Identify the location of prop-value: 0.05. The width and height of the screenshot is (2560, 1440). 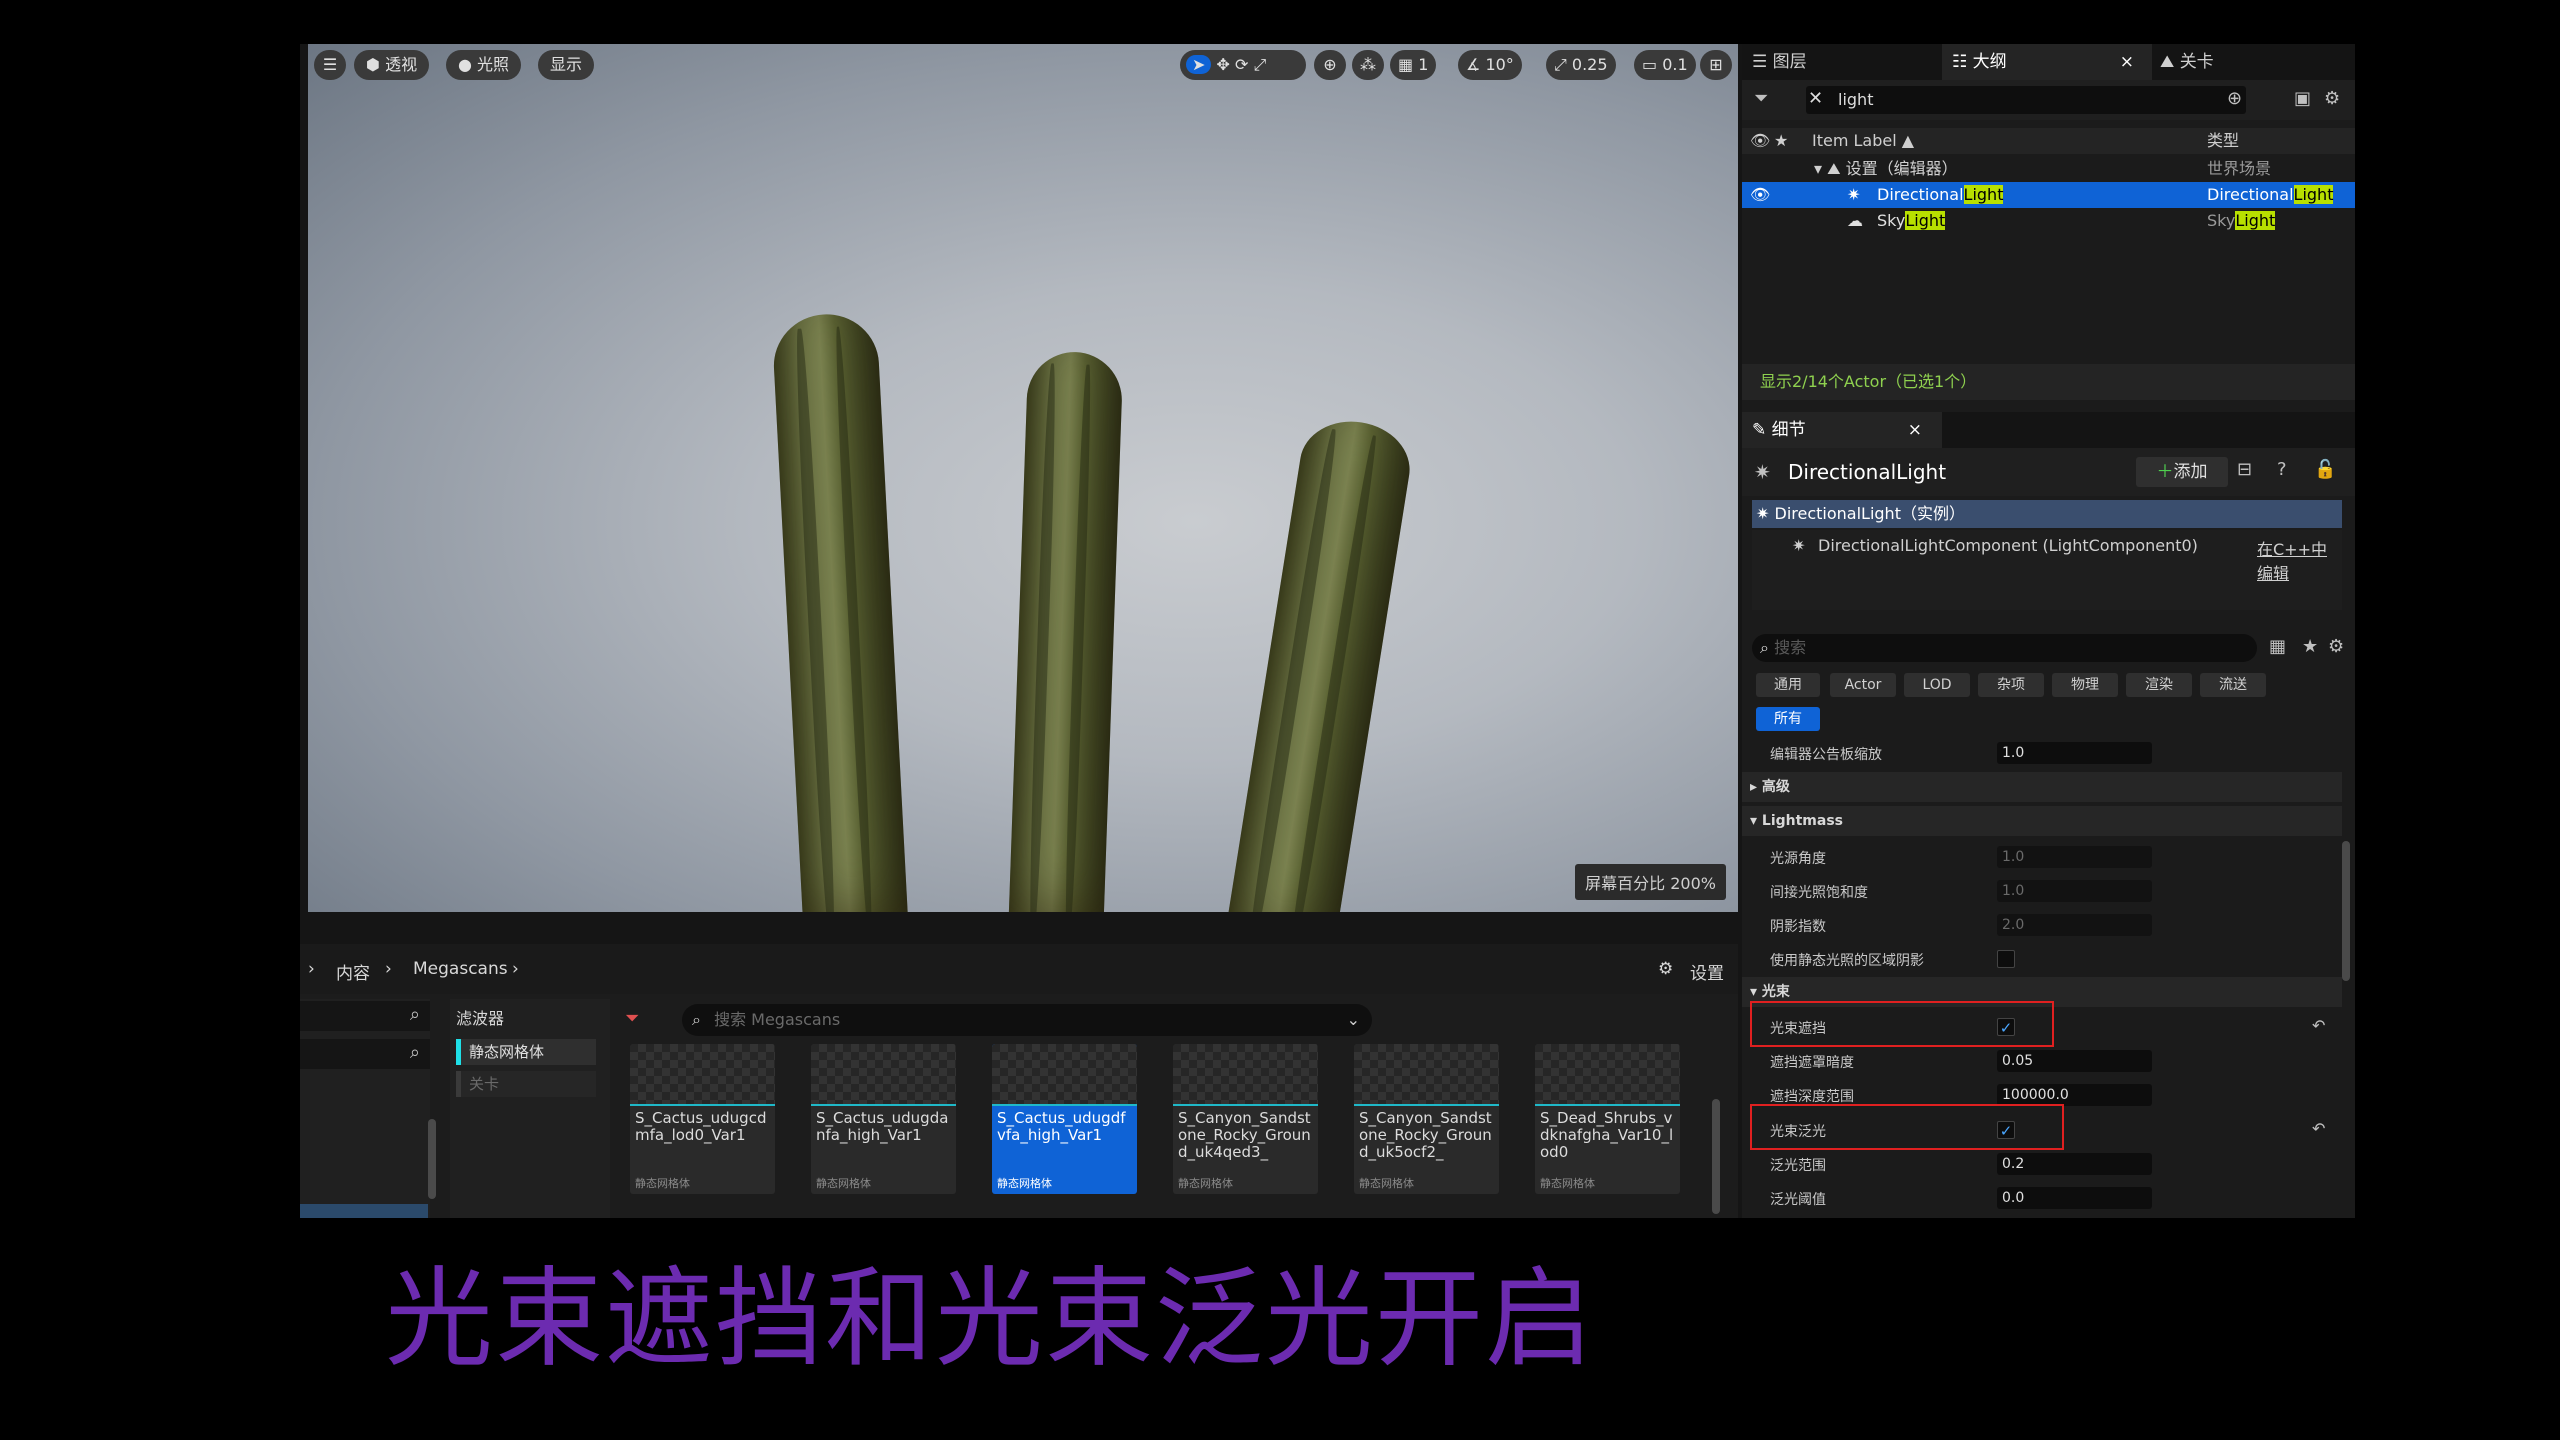
(2074, 1061).